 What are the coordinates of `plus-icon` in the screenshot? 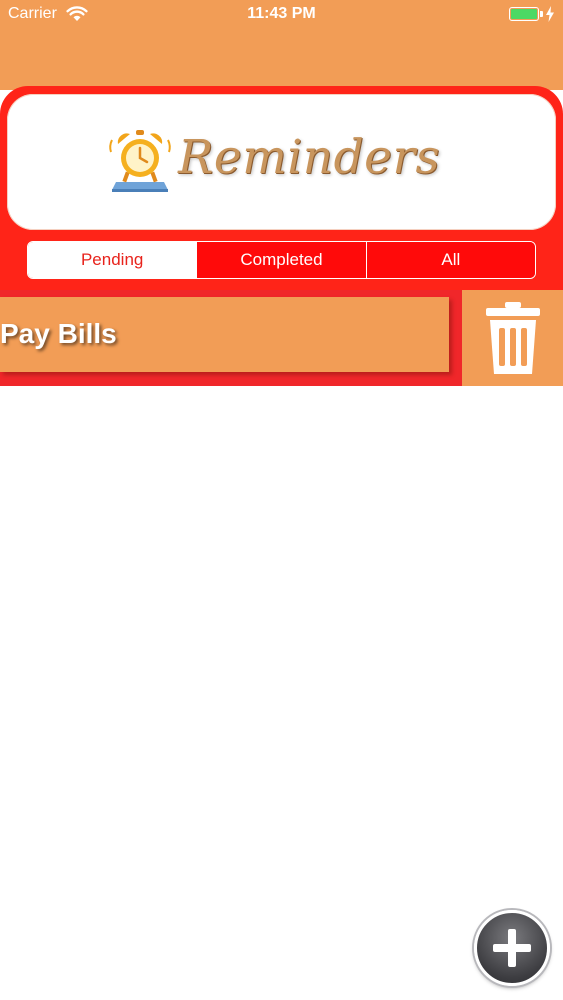 It's located at (512, 948).